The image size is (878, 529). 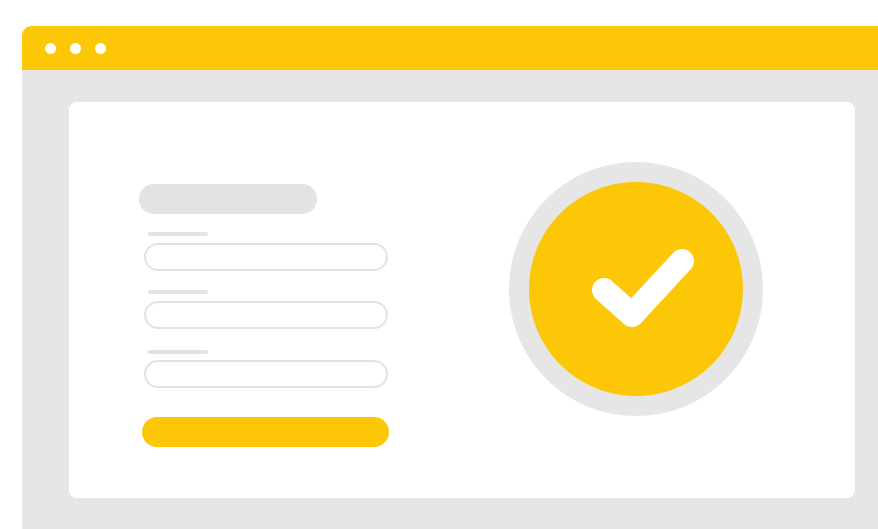 I want to click on success-indicator, so click(x=636, y=289).